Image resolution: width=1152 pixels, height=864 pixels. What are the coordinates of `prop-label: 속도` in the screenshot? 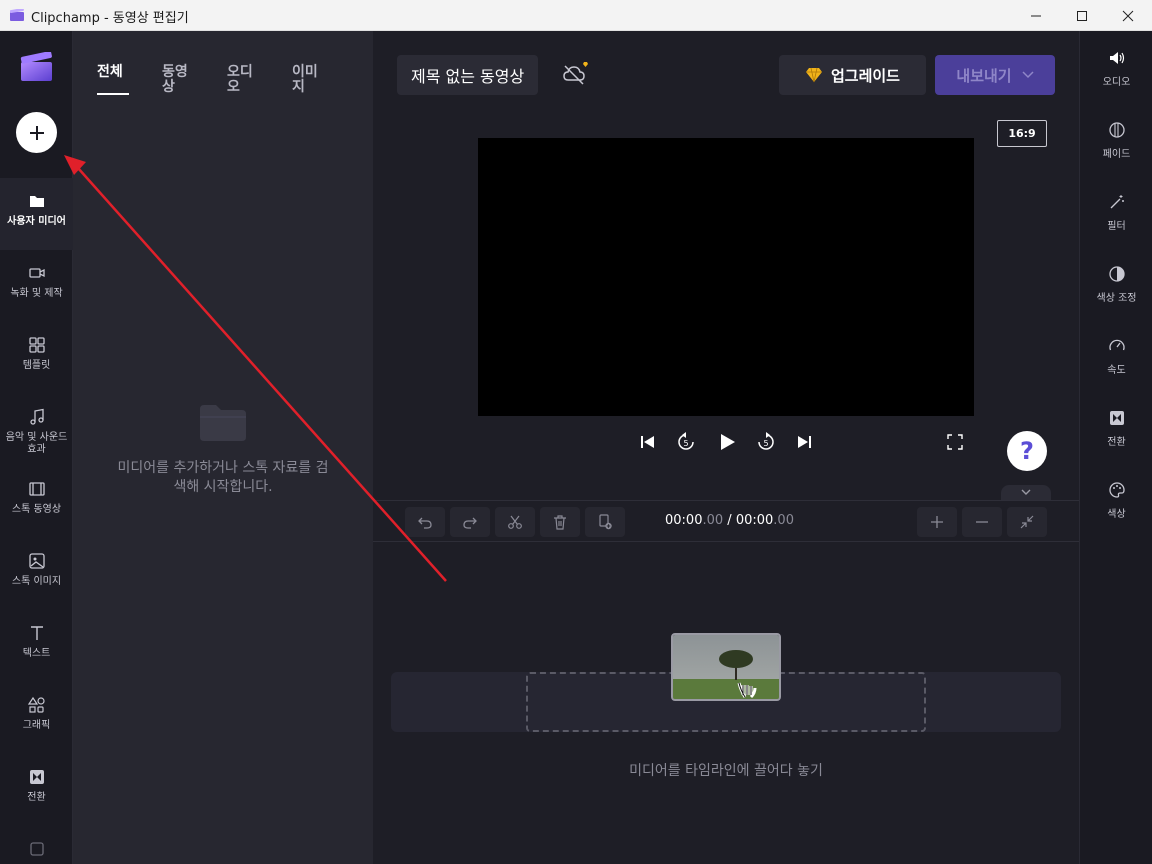 It's located at (1116, 370).